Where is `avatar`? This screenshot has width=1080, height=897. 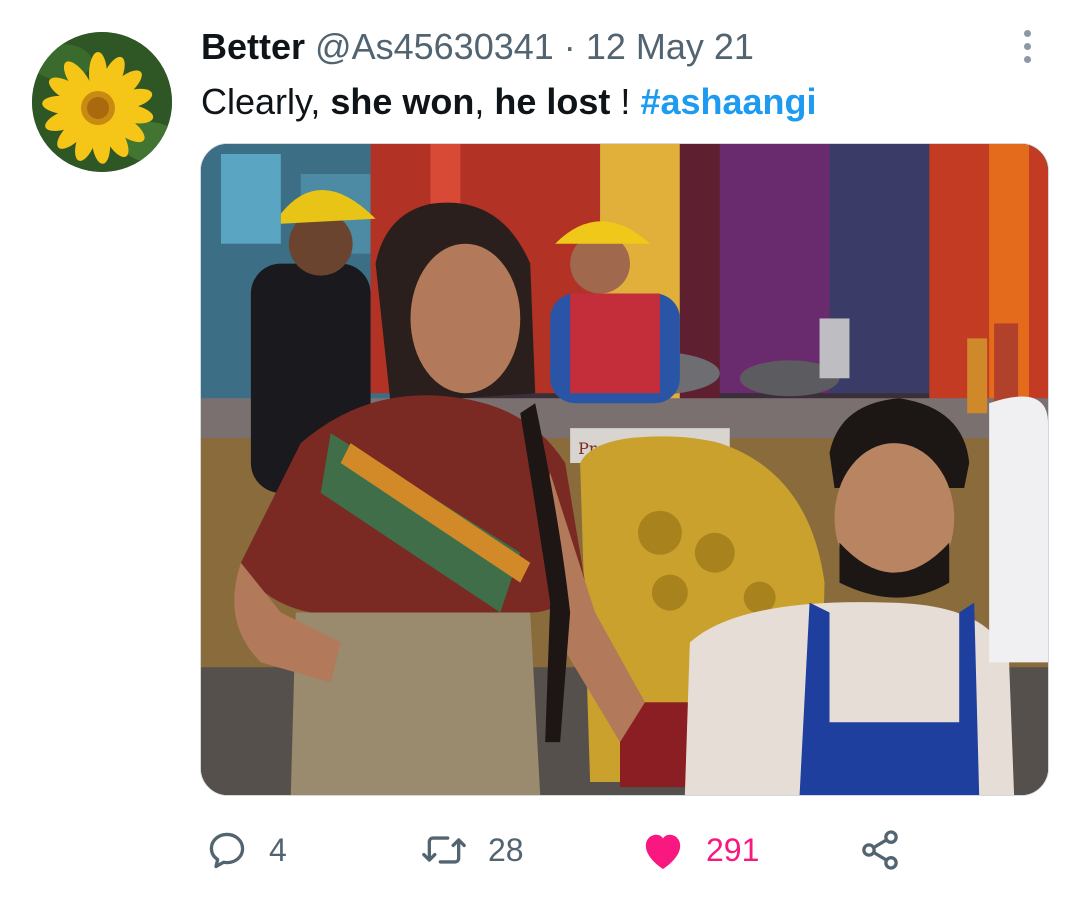 avatar is located at coordinates (102, 102).